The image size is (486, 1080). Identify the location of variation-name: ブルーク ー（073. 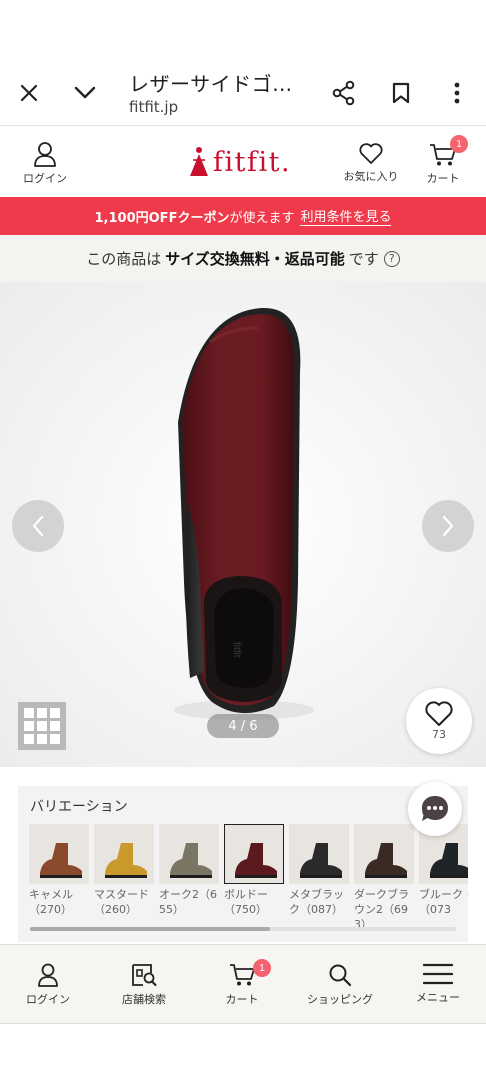
(443, 902).